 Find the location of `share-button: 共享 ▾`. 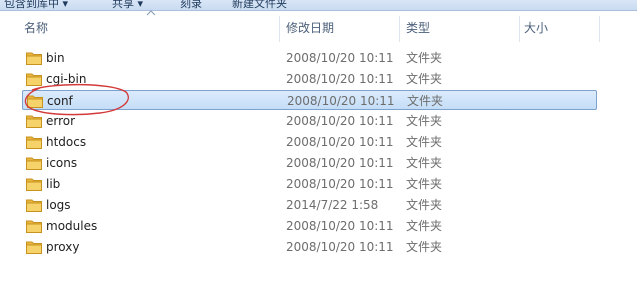

share-button: 共享 ▾ is located at coordinates (127, 5).